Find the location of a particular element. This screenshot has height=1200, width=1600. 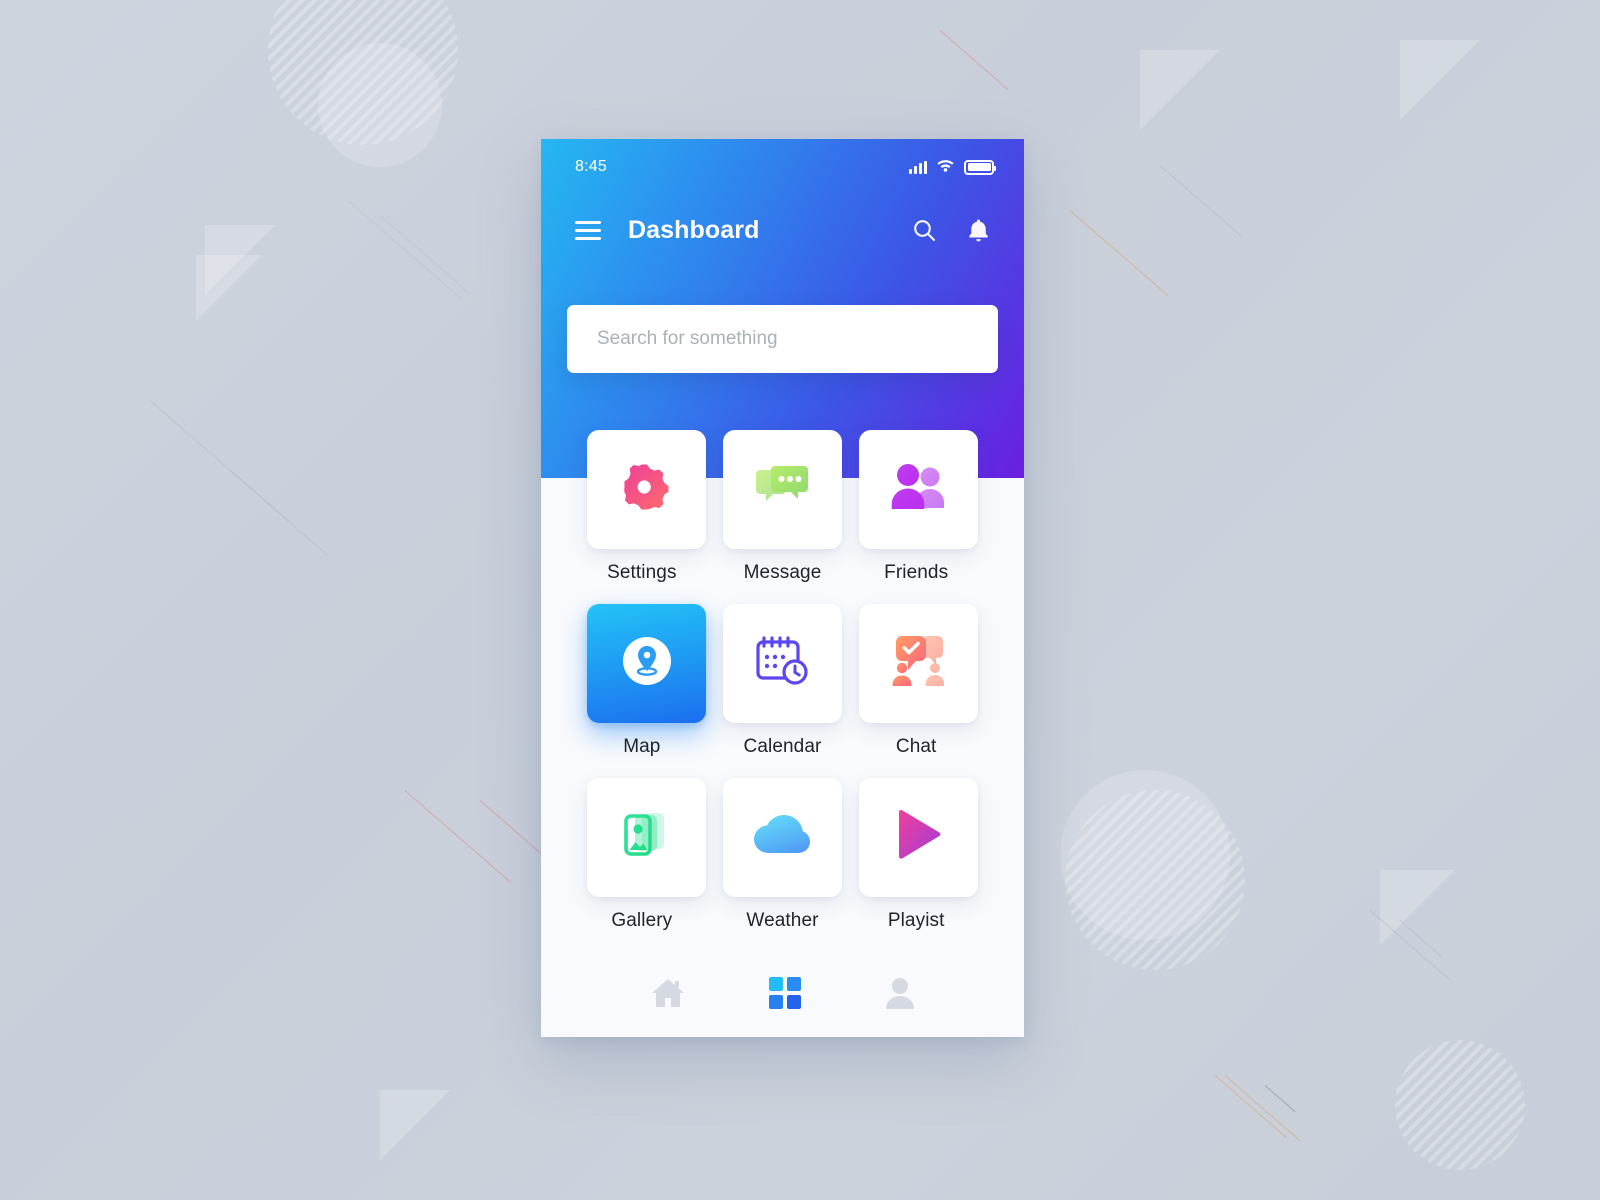

app-cell-message: Message is located at coordinates (783, 507).